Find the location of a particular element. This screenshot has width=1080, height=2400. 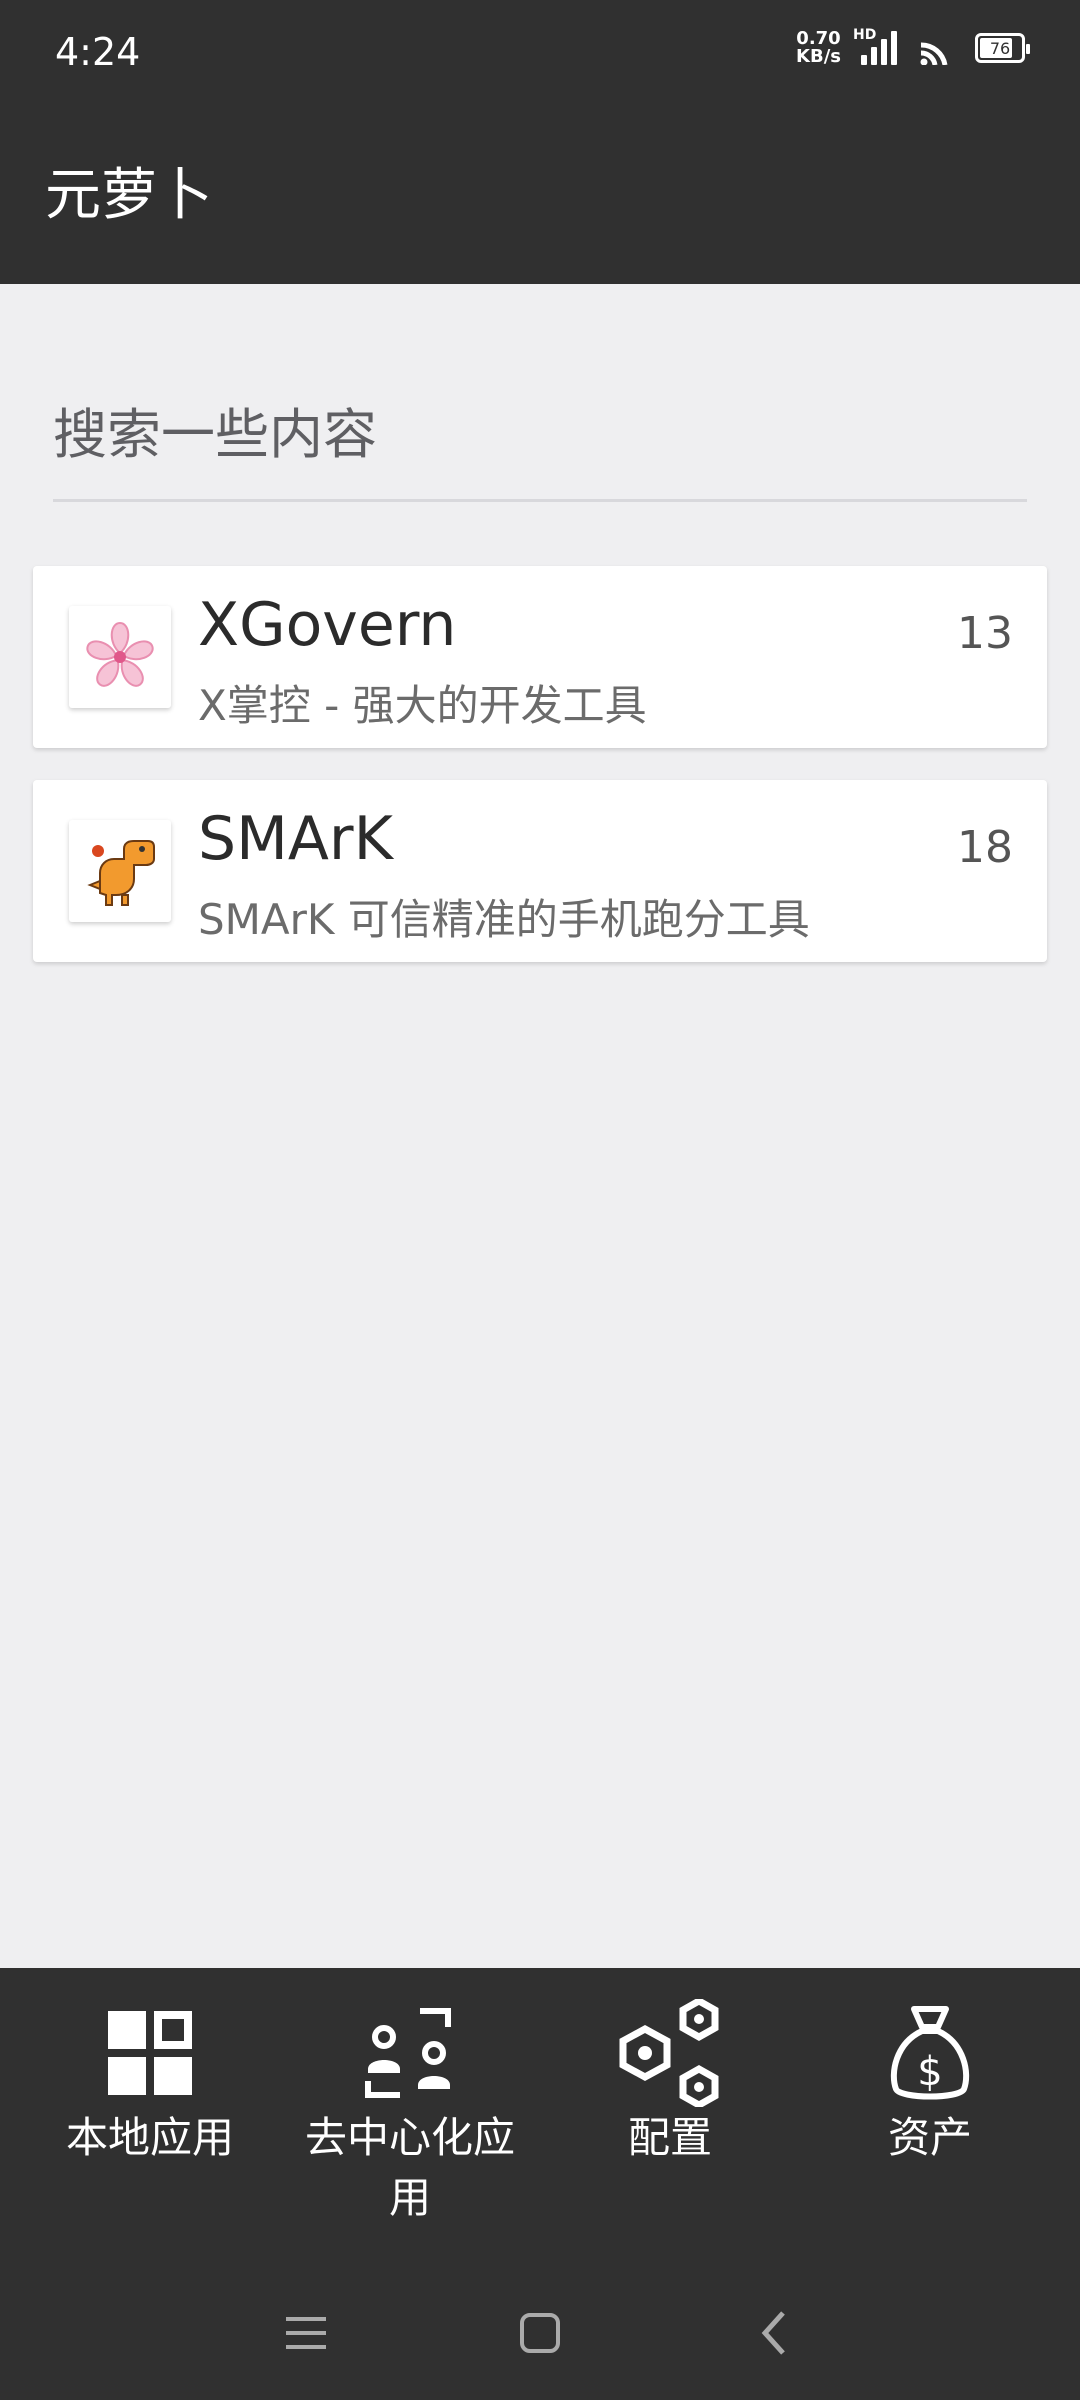

app-subtitle-smark: SMArK 可信精准的手机跑分工具 is located at coordinates (504, 919).